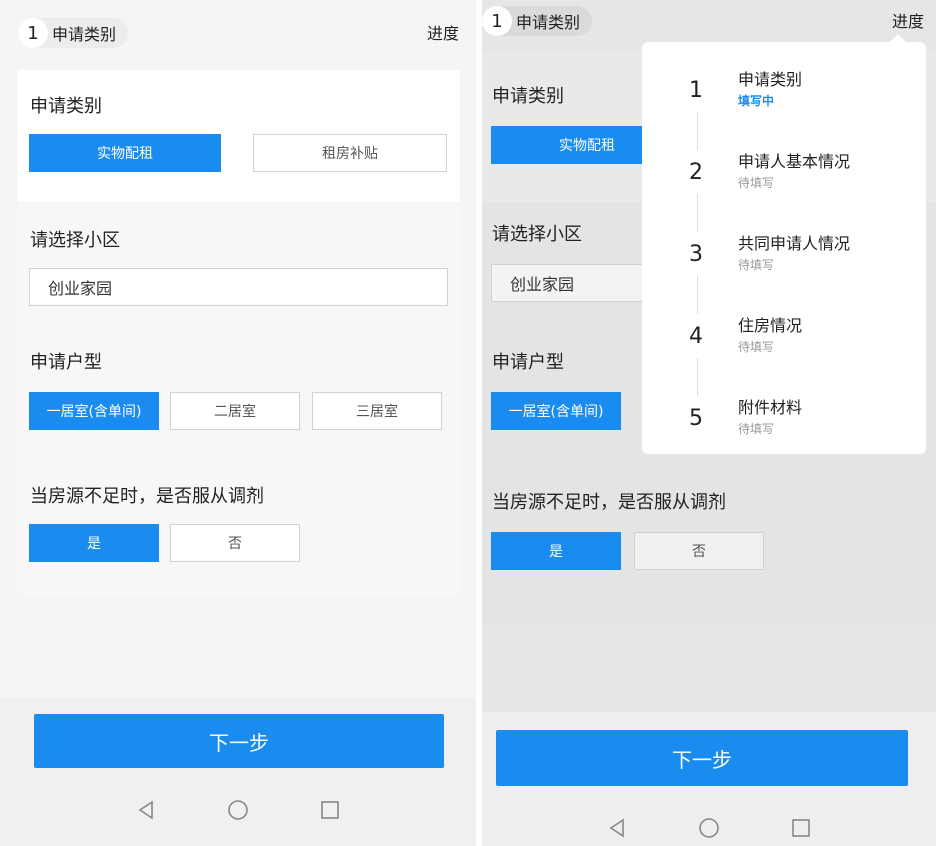  I want to click on step-circle: 2, so click(696, 172).